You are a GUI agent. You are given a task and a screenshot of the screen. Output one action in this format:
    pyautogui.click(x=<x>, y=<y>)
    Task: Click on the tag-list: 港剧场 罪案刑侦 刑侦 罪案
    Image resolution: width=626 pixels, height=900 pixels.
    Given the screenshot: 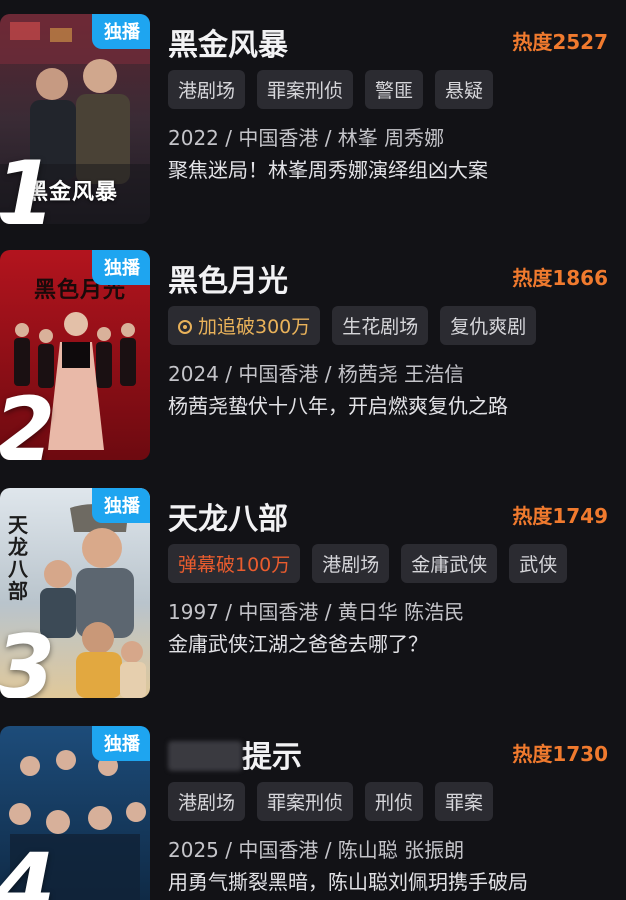 What is the action you would take?
    pyautogui.click(x=331, y=801)
    